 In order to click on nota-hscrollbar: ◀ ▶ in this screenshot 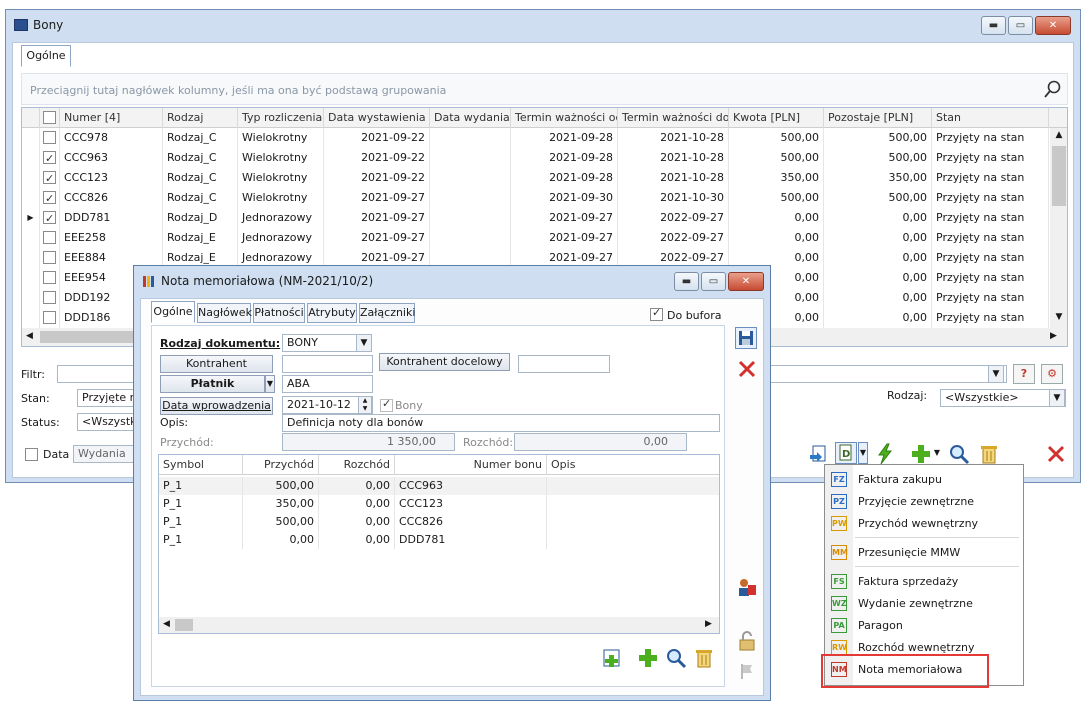, I will do `click(439, 625)`.